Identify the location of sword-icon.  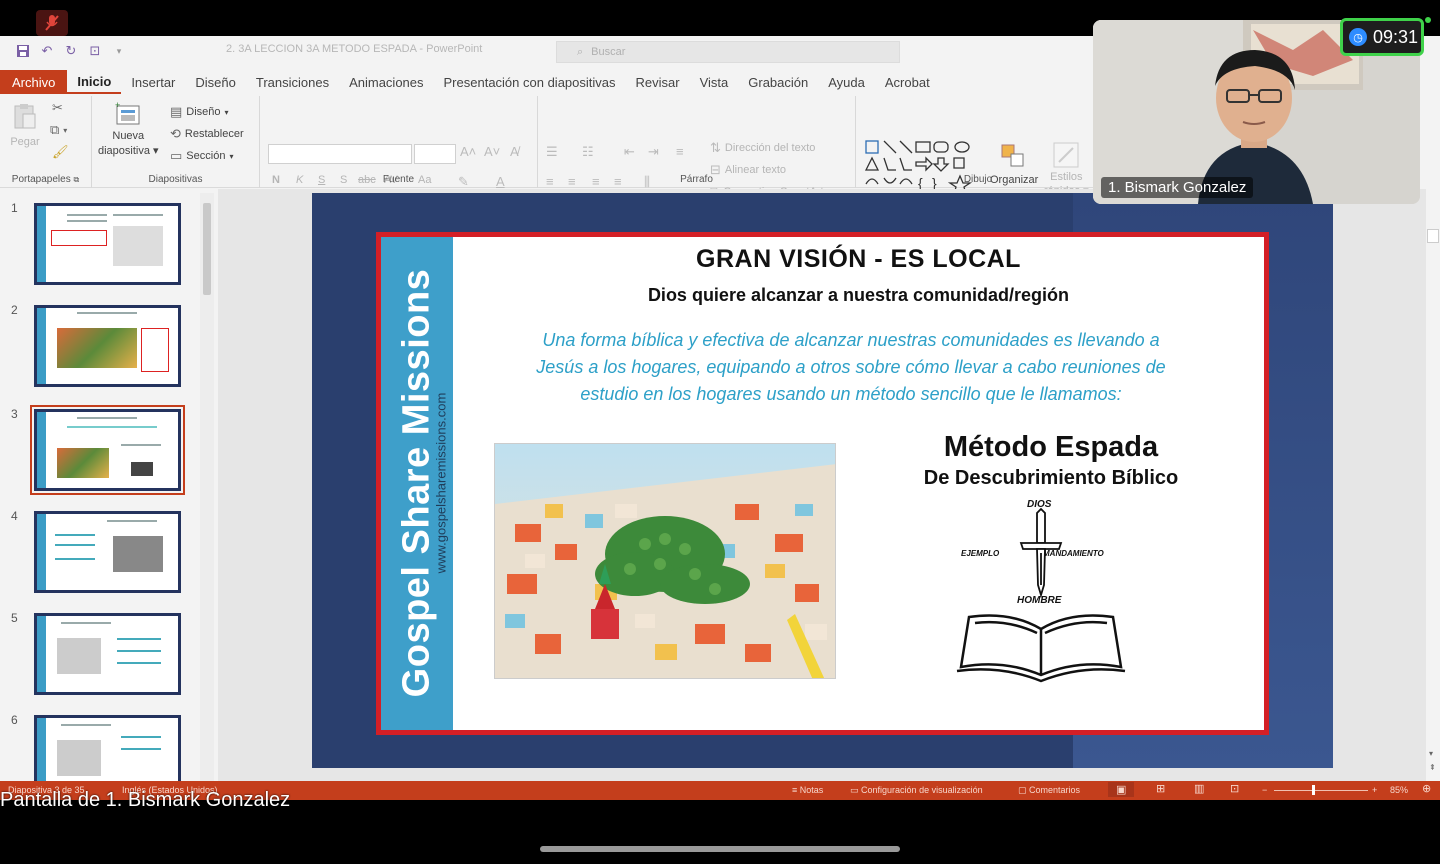
(1041, 595).